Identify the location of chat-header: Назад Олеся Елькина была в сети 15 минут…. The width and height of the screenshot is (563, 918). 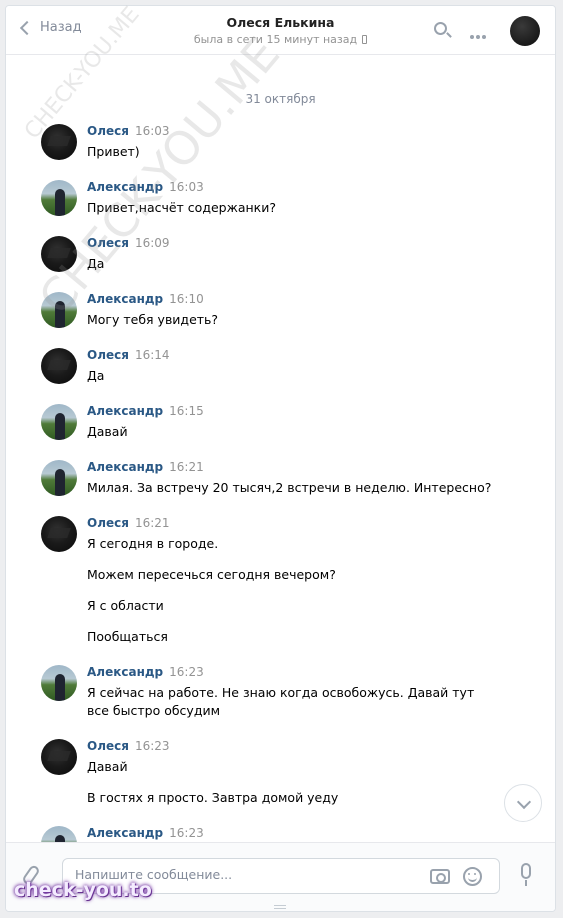
(280, 30).